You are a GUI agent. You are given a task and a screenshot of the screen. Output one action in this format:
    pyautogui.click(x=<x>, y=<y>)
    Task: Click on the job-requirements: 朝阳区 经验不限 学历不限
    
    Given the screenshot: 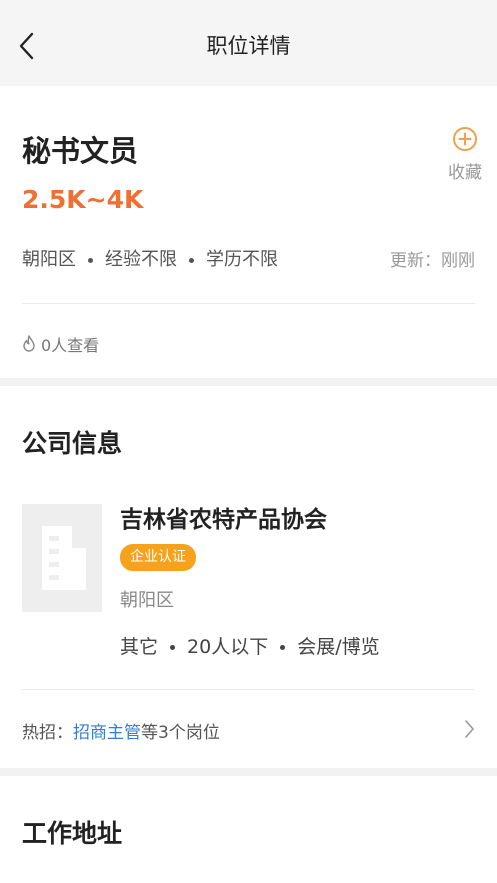 What is the action you would take?
    pyautogui.click(x=150, y=258)
    